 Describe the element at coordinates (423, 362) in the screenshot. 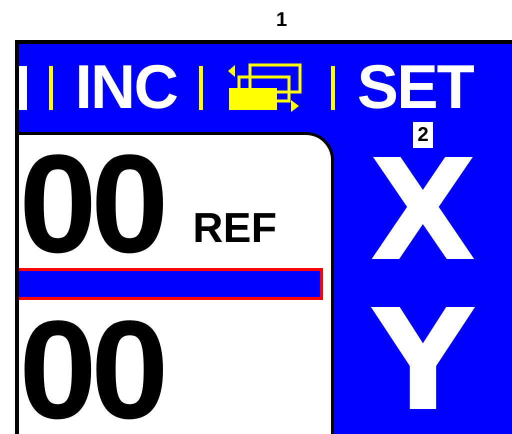

I see `axis-label: Y` at that location.